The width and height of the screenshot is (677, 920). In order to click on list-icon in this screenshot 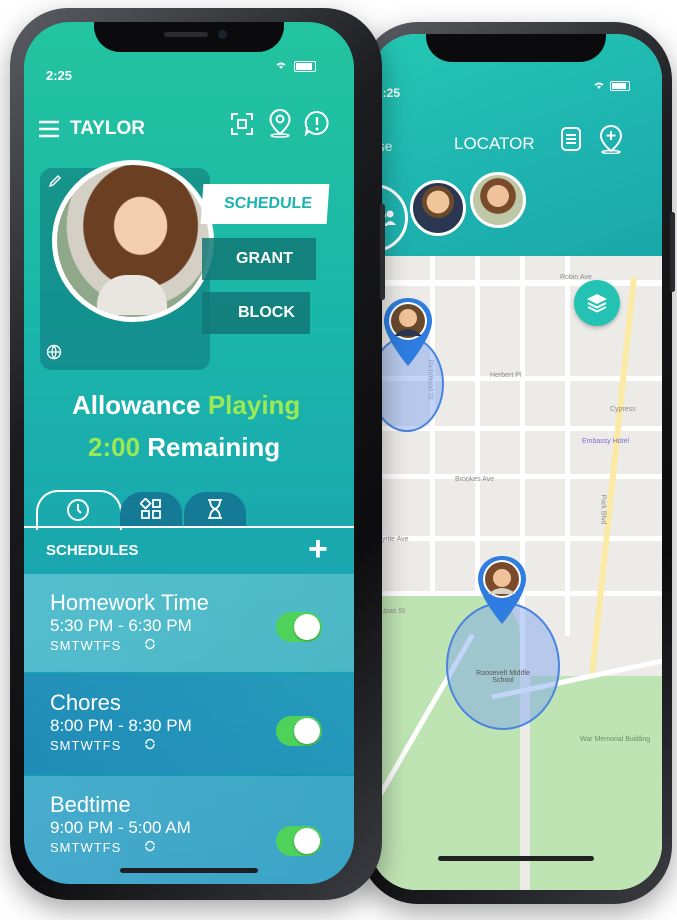, I will do `click(571, 139)`.